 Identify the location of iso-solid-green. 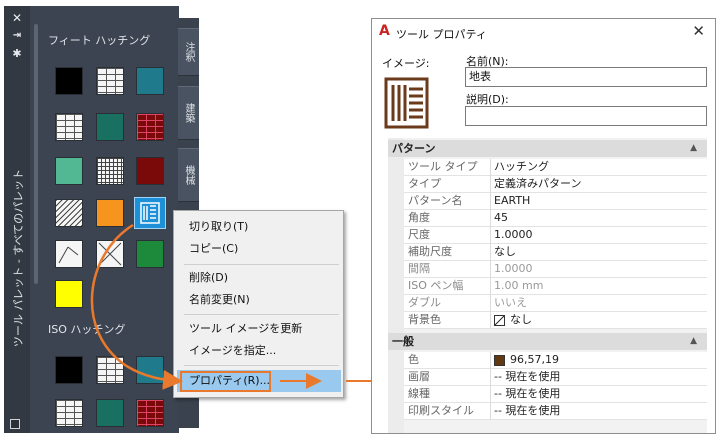
(110, 413).